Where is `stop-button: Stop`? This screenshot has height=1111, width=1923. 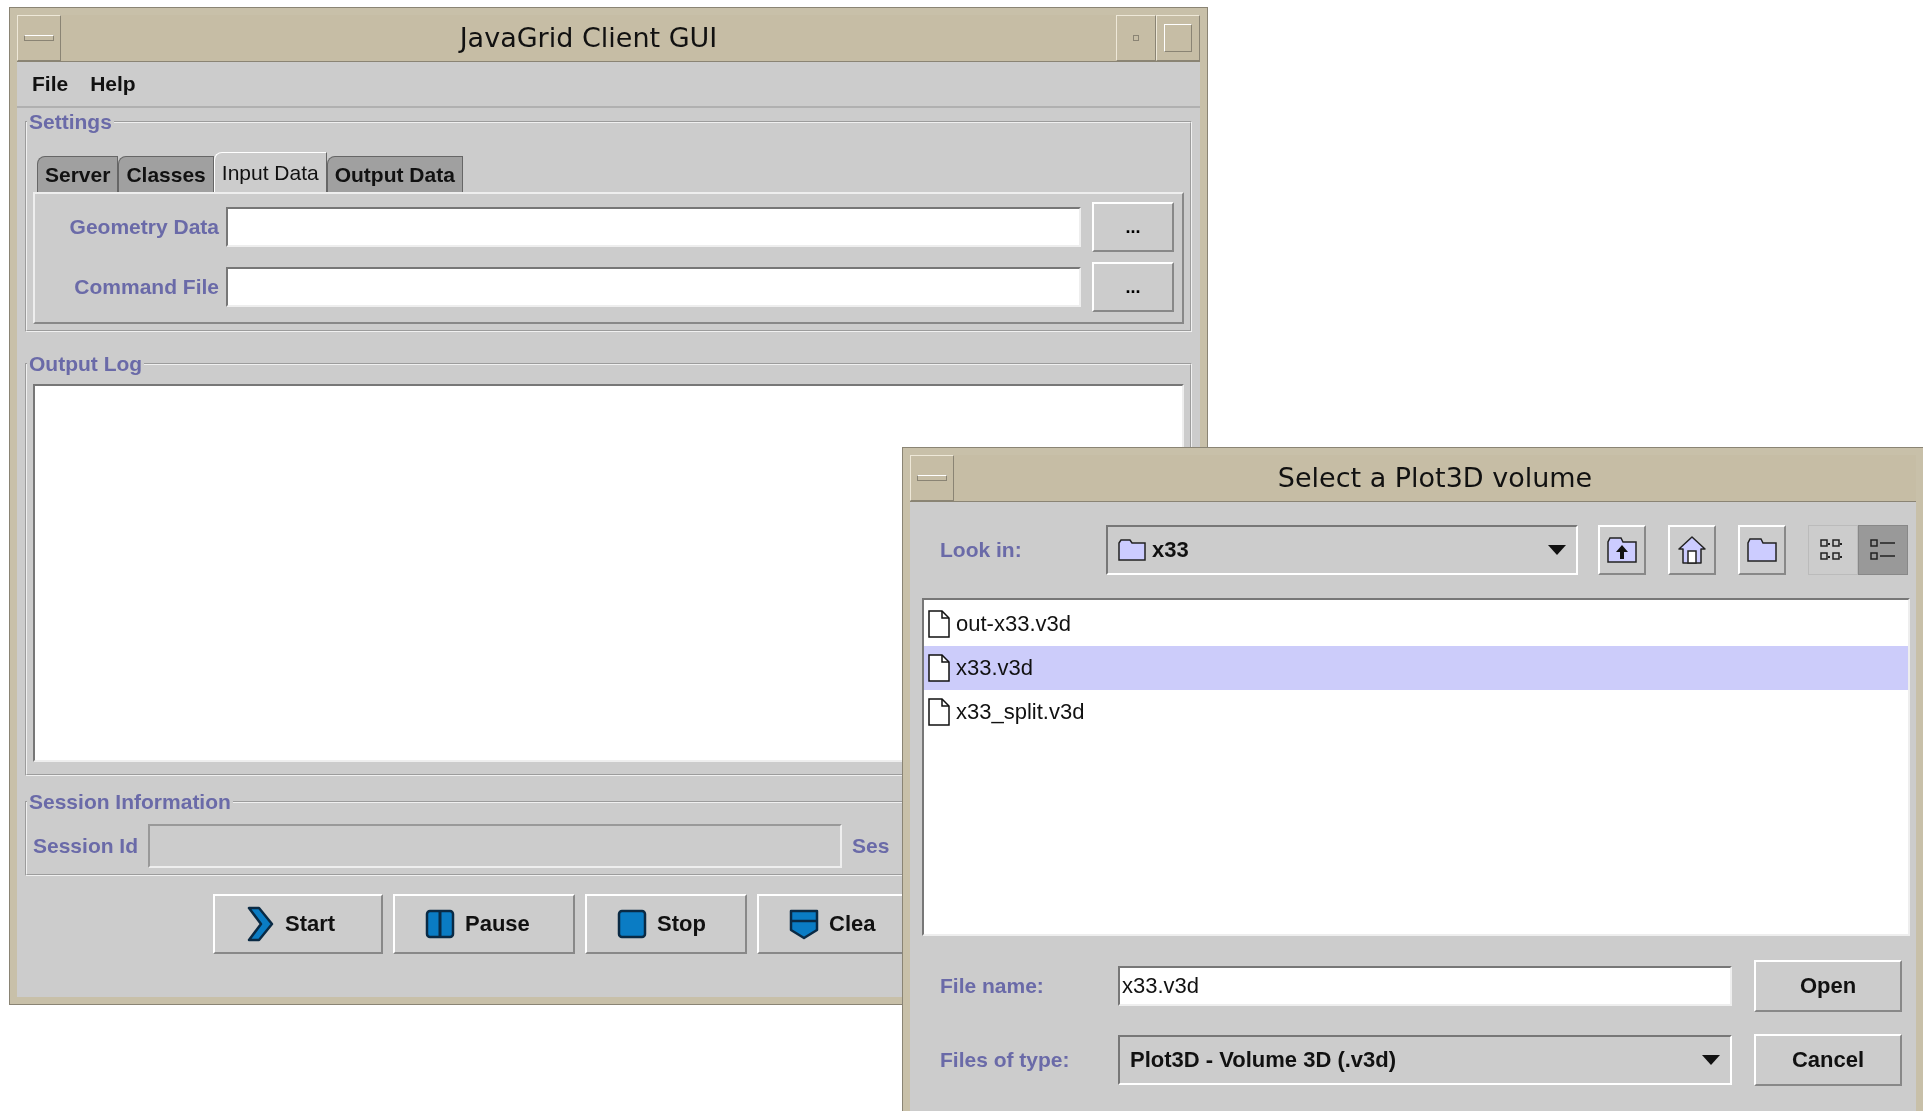 stop-button: Stop is located at coordinates (666, 924).